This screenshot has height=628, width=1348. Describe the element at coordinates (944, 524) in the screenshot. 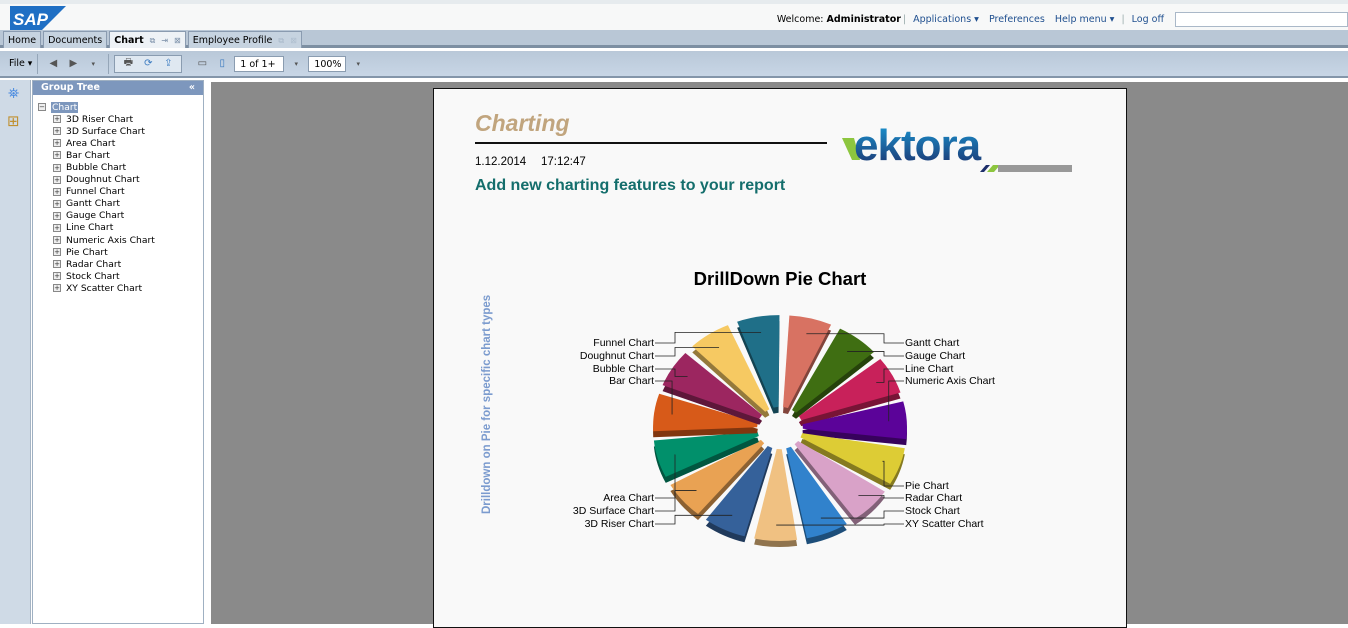

I see `pie-slice-label: XY Scatter Chart` at that location.